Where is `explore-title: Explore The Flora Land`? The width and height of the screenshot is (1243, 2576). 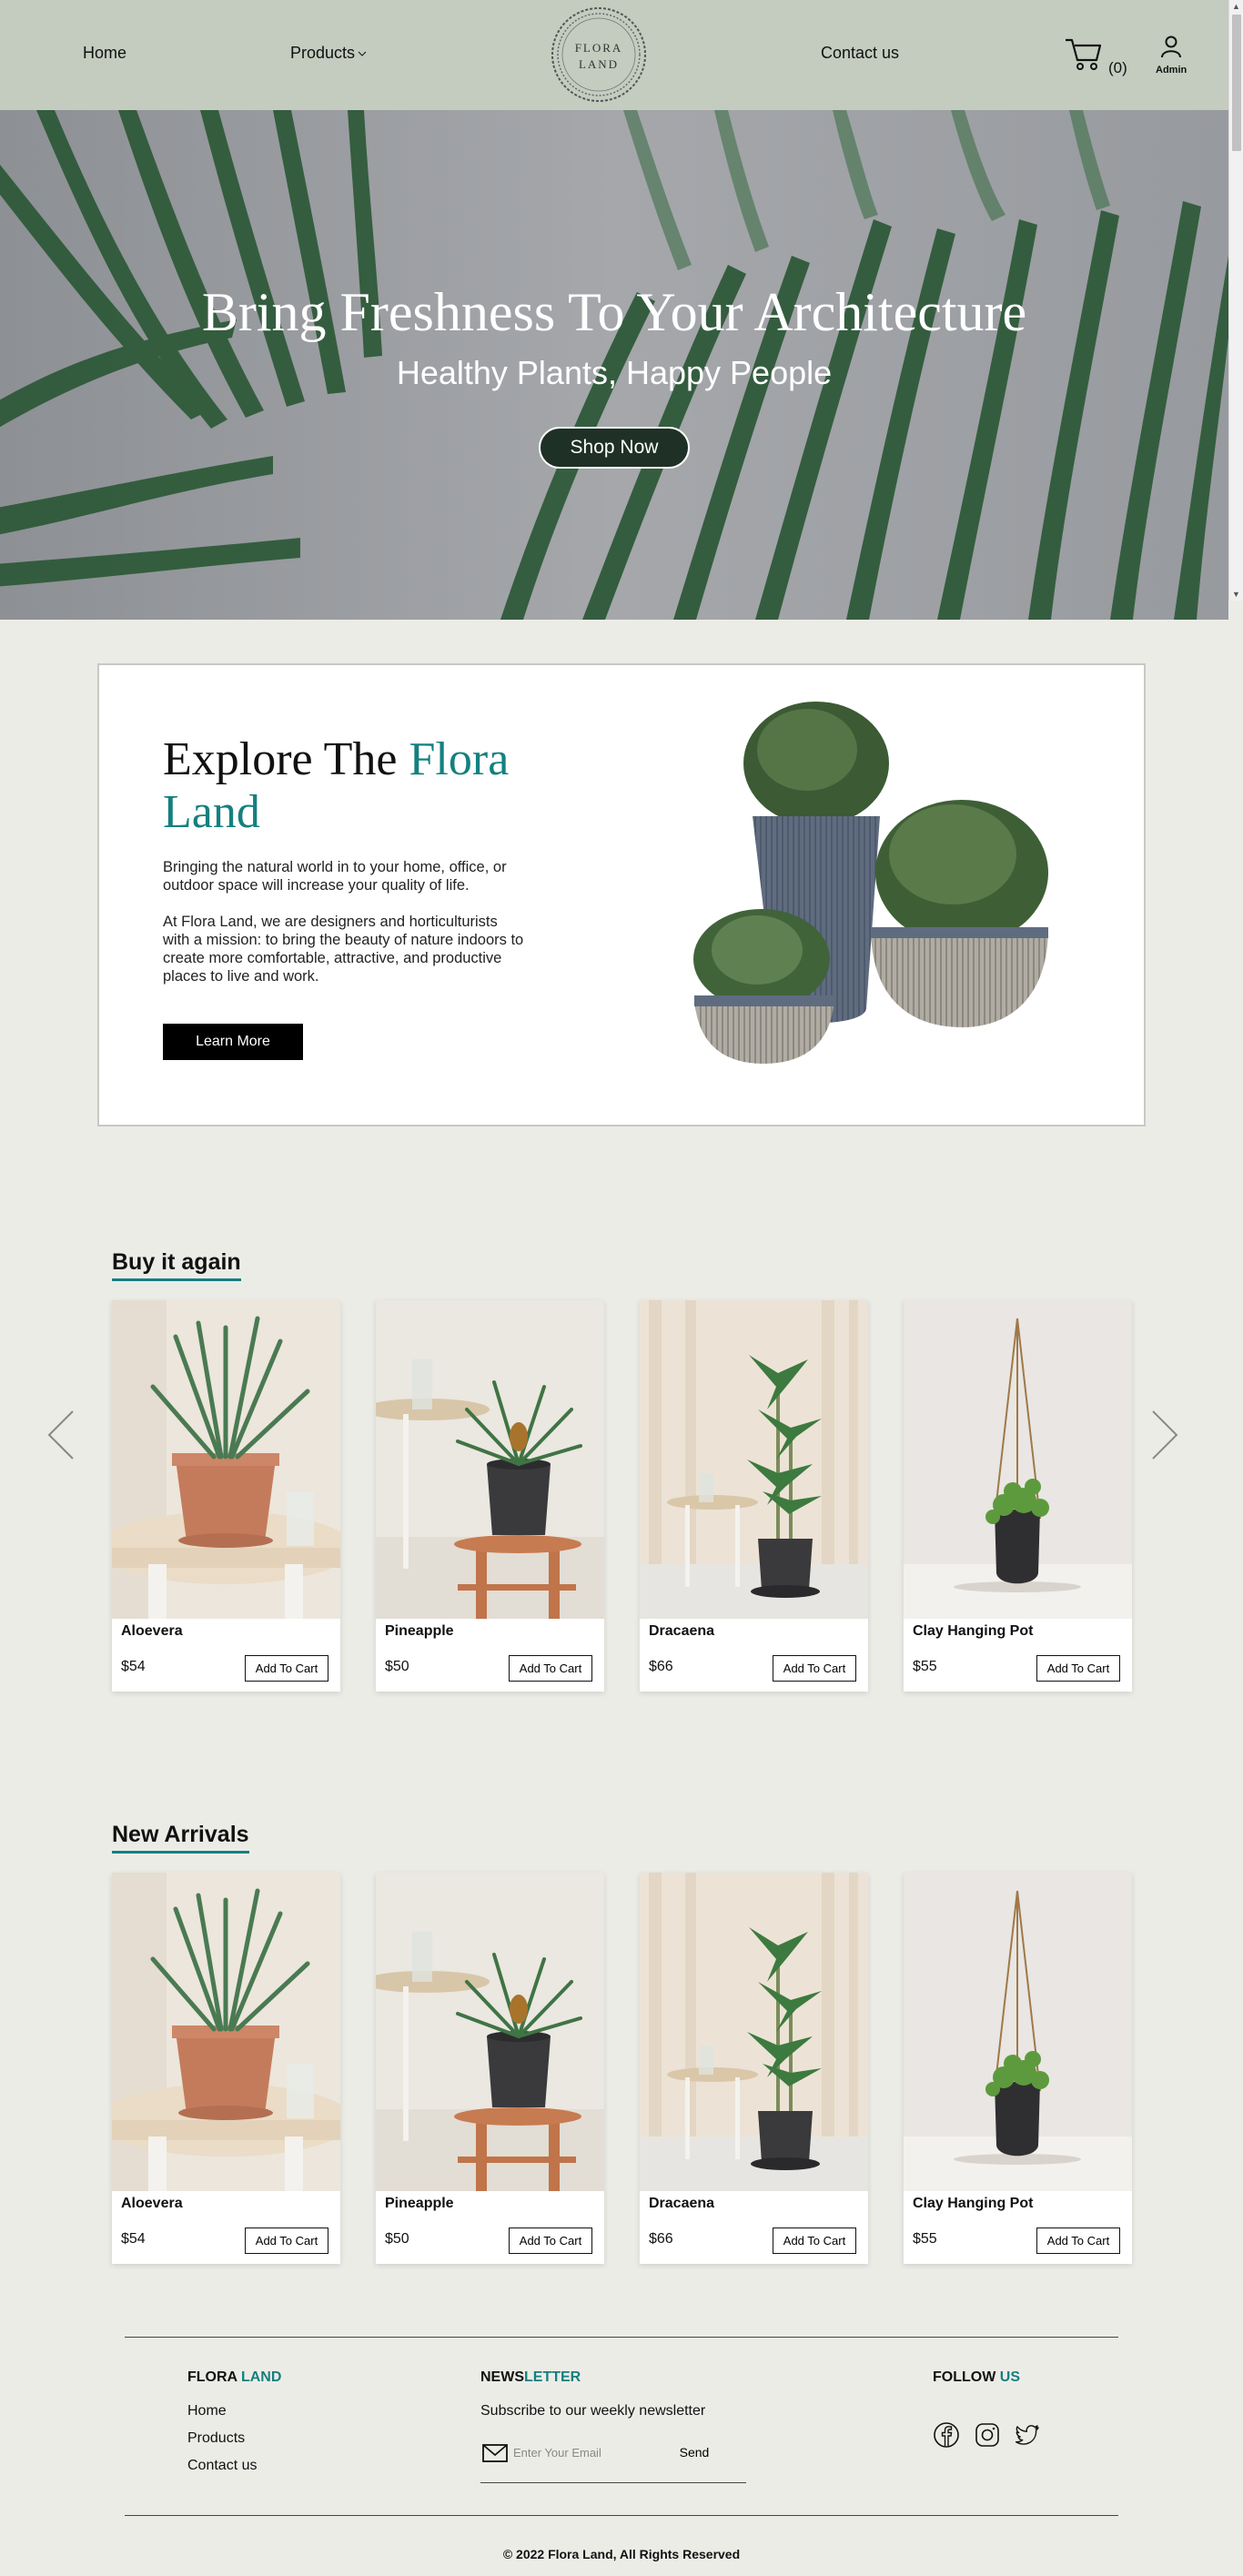 explore-title: Explore The Flora Land is located at coordinates (354, 786).